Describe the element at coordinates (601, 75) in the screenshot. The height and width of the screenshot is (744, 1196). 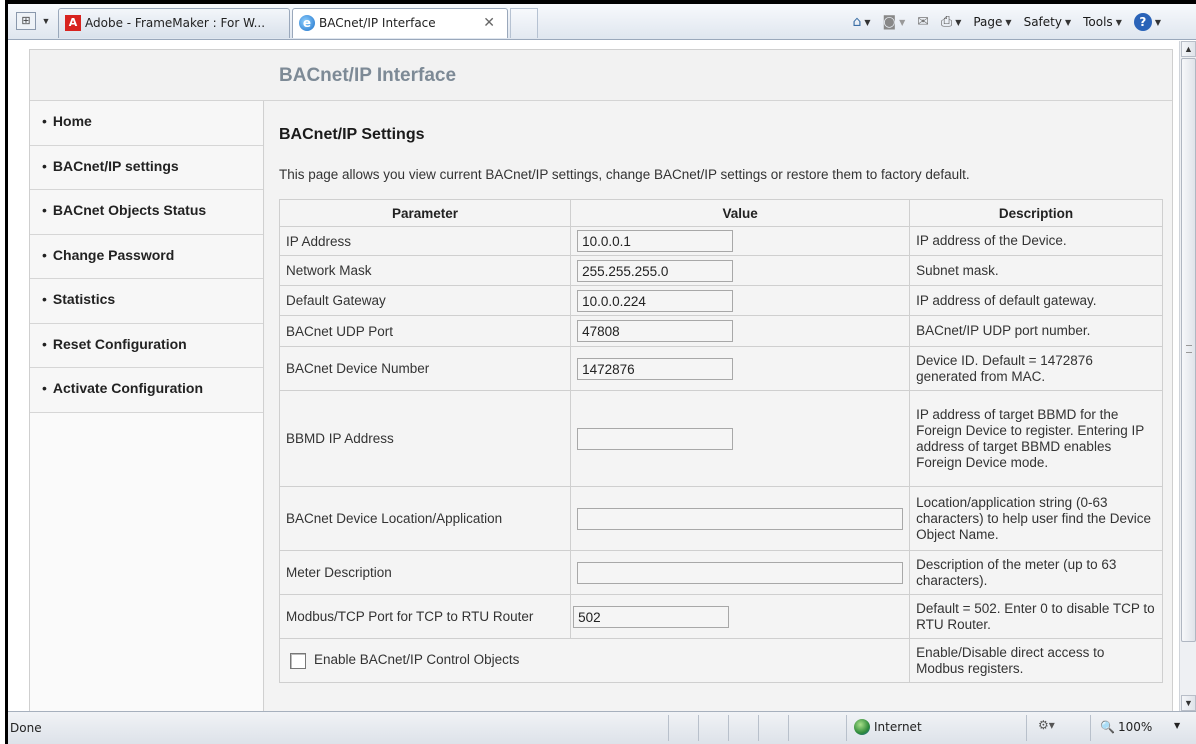
I see `page-header: BACnet/IP Interface` at that location.